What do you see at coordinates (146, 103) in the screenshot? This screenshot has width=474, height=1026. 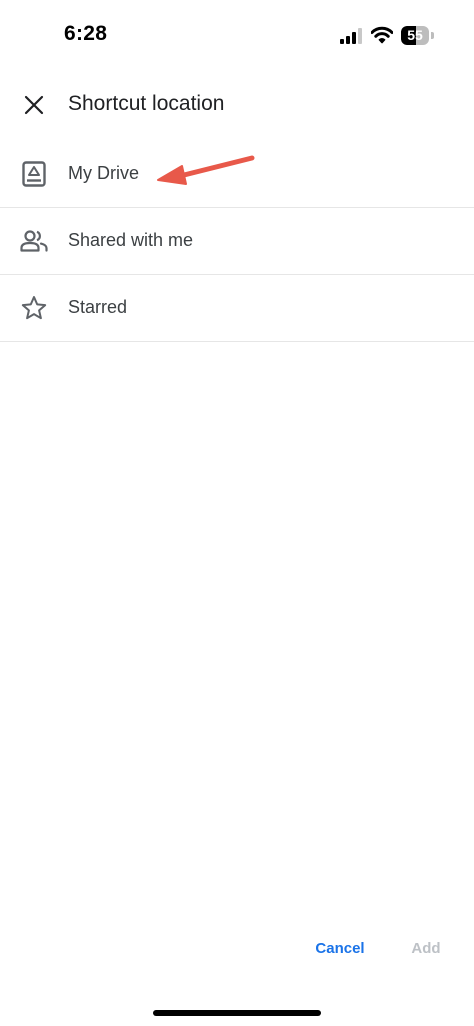 I see `page-title: Shortcut location` at bounding box center [146, 103].